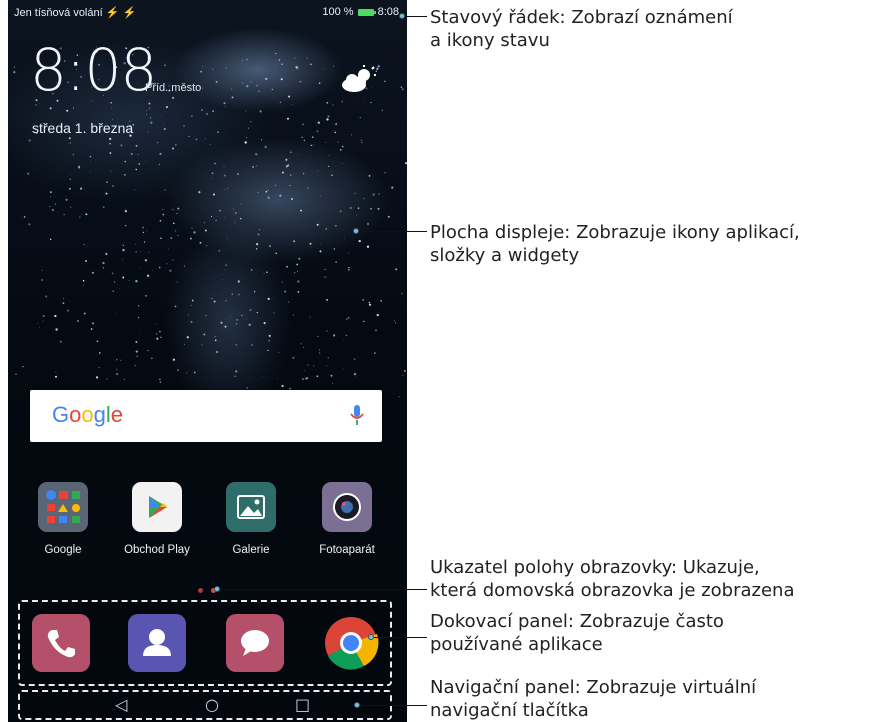  I want to click on chrome-icon, so click(351, 643).